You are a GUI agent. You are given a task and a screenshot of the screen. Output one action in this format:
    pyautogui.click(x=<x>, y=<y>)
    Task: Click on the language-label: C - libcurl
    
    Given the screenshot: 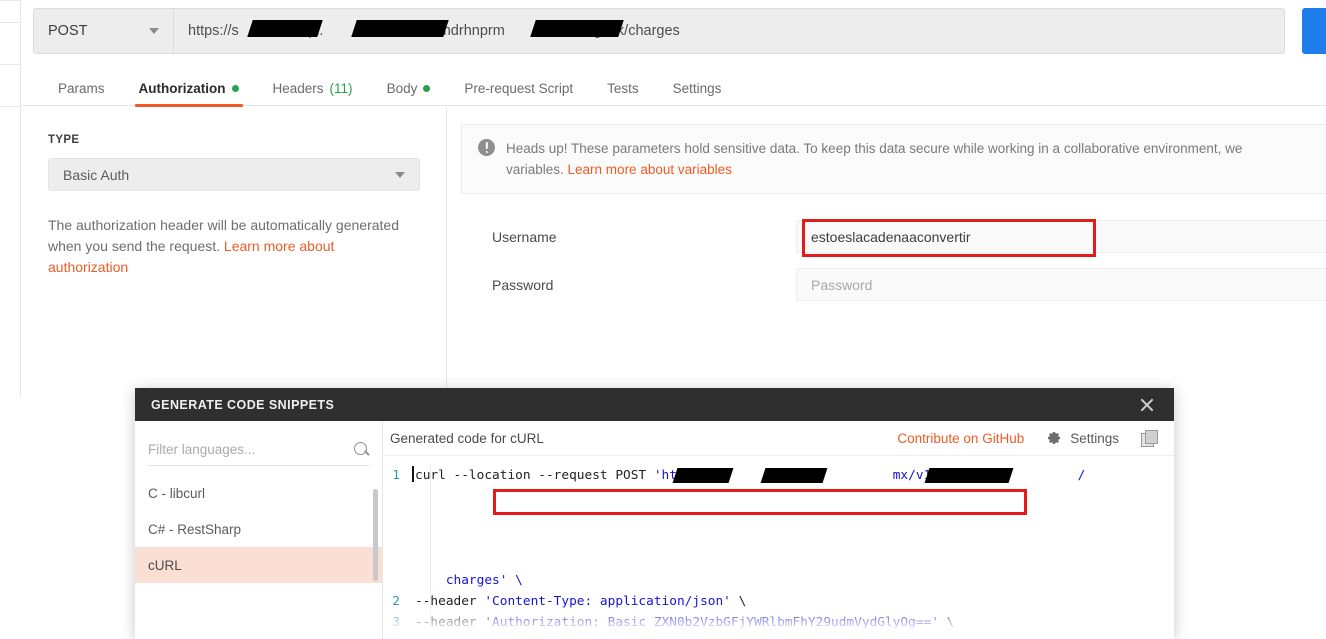 What is the action you would take?
    pyautogui.click(x=177, y=493)
    